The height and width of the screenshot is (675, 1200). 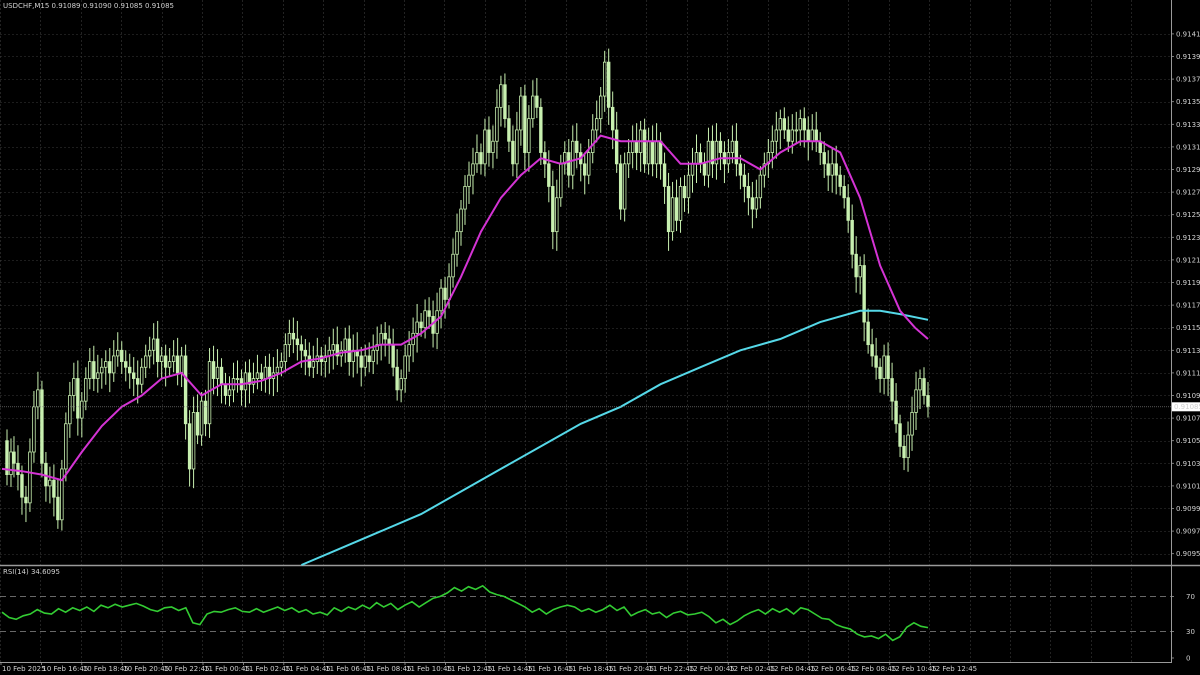 I want to click on price-tick-label: 0.91115, so click(x=1188, y=373).